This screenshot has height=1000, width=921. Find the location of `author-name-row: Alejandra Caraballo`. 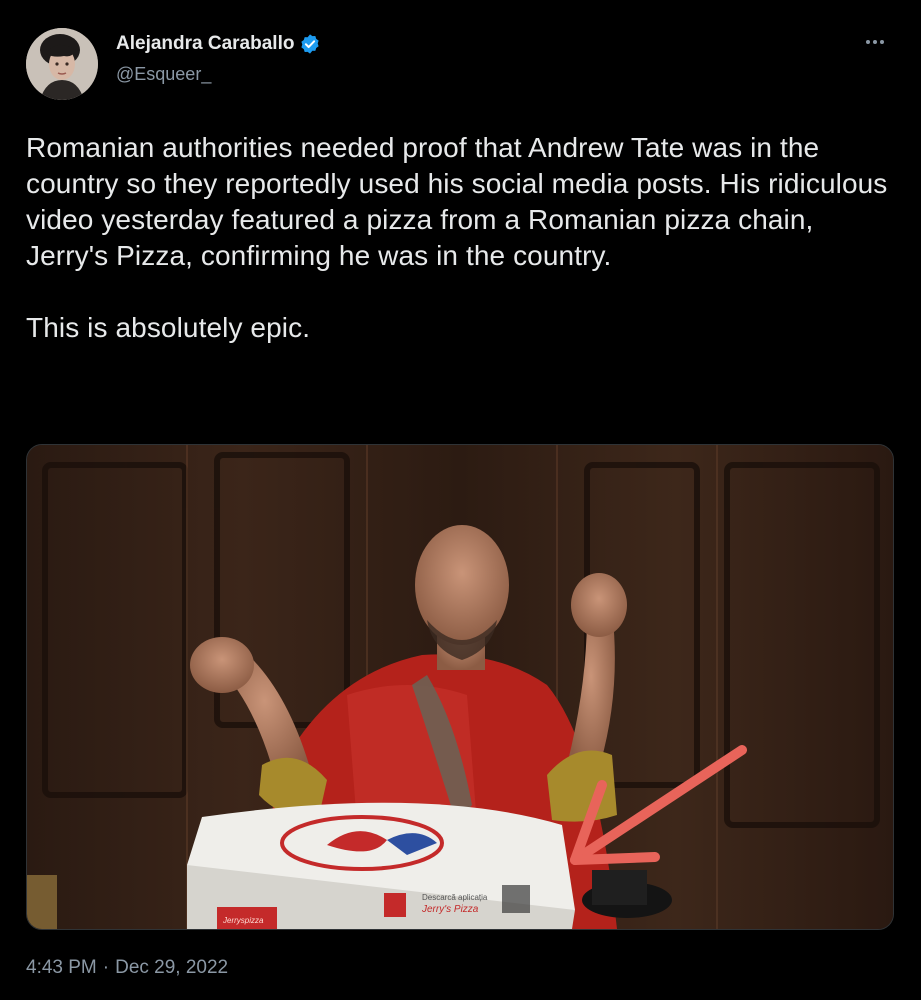

author-name-row: Alejandra Caraballo is located at coordinates (218, 44).